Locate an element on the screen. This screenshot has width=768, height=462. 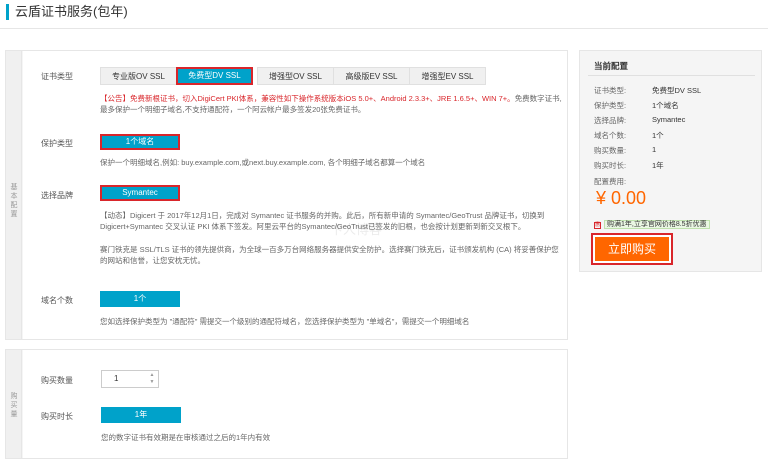
period-1-year-button: 1年 is located at coordinates (141, 415).